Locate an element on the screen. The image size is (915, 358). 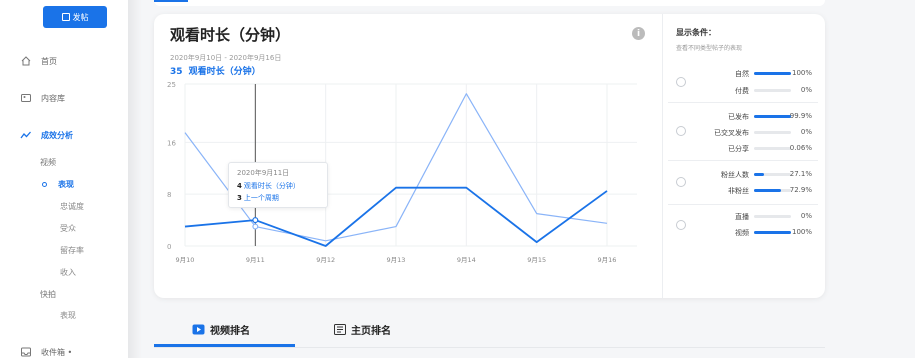
tab-label: 主页排名 is located at coordinates (371, 331).